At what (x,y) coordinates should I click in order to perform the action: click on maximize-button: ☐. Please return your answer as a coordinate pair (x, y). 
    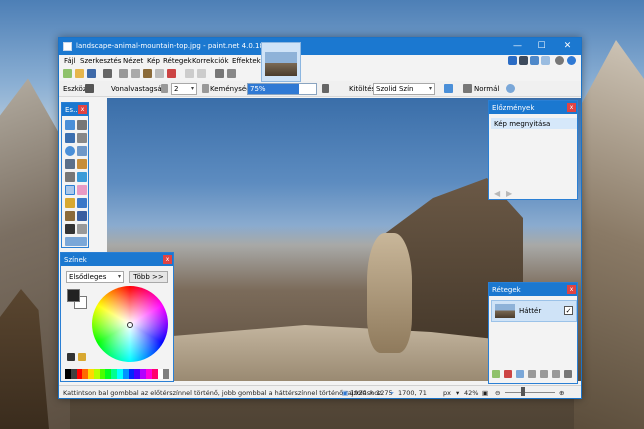
    Looking at the image, I should click on (541, 46).